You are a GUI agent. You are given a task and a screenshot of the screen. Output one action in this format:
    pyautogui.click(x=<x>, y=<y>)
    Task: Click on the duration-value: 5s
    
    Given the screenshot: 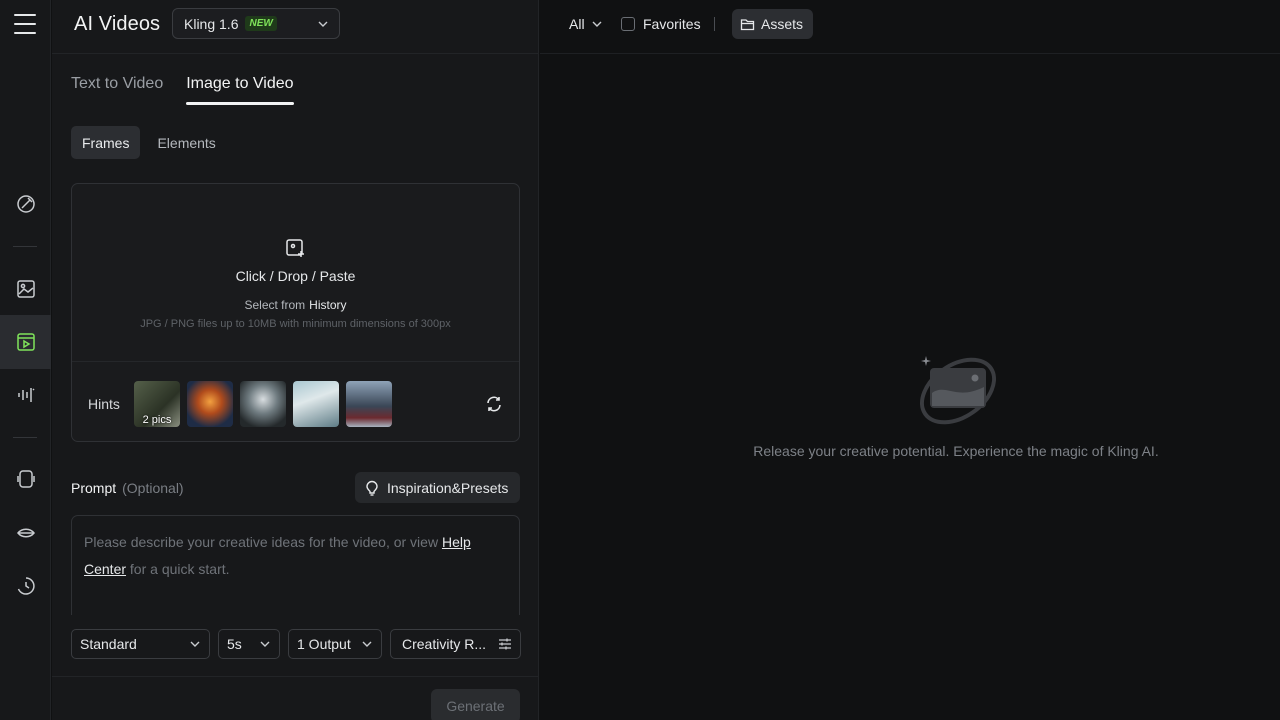 What is the action you would take?
    pyautogui.click(x=234, y=644)
    